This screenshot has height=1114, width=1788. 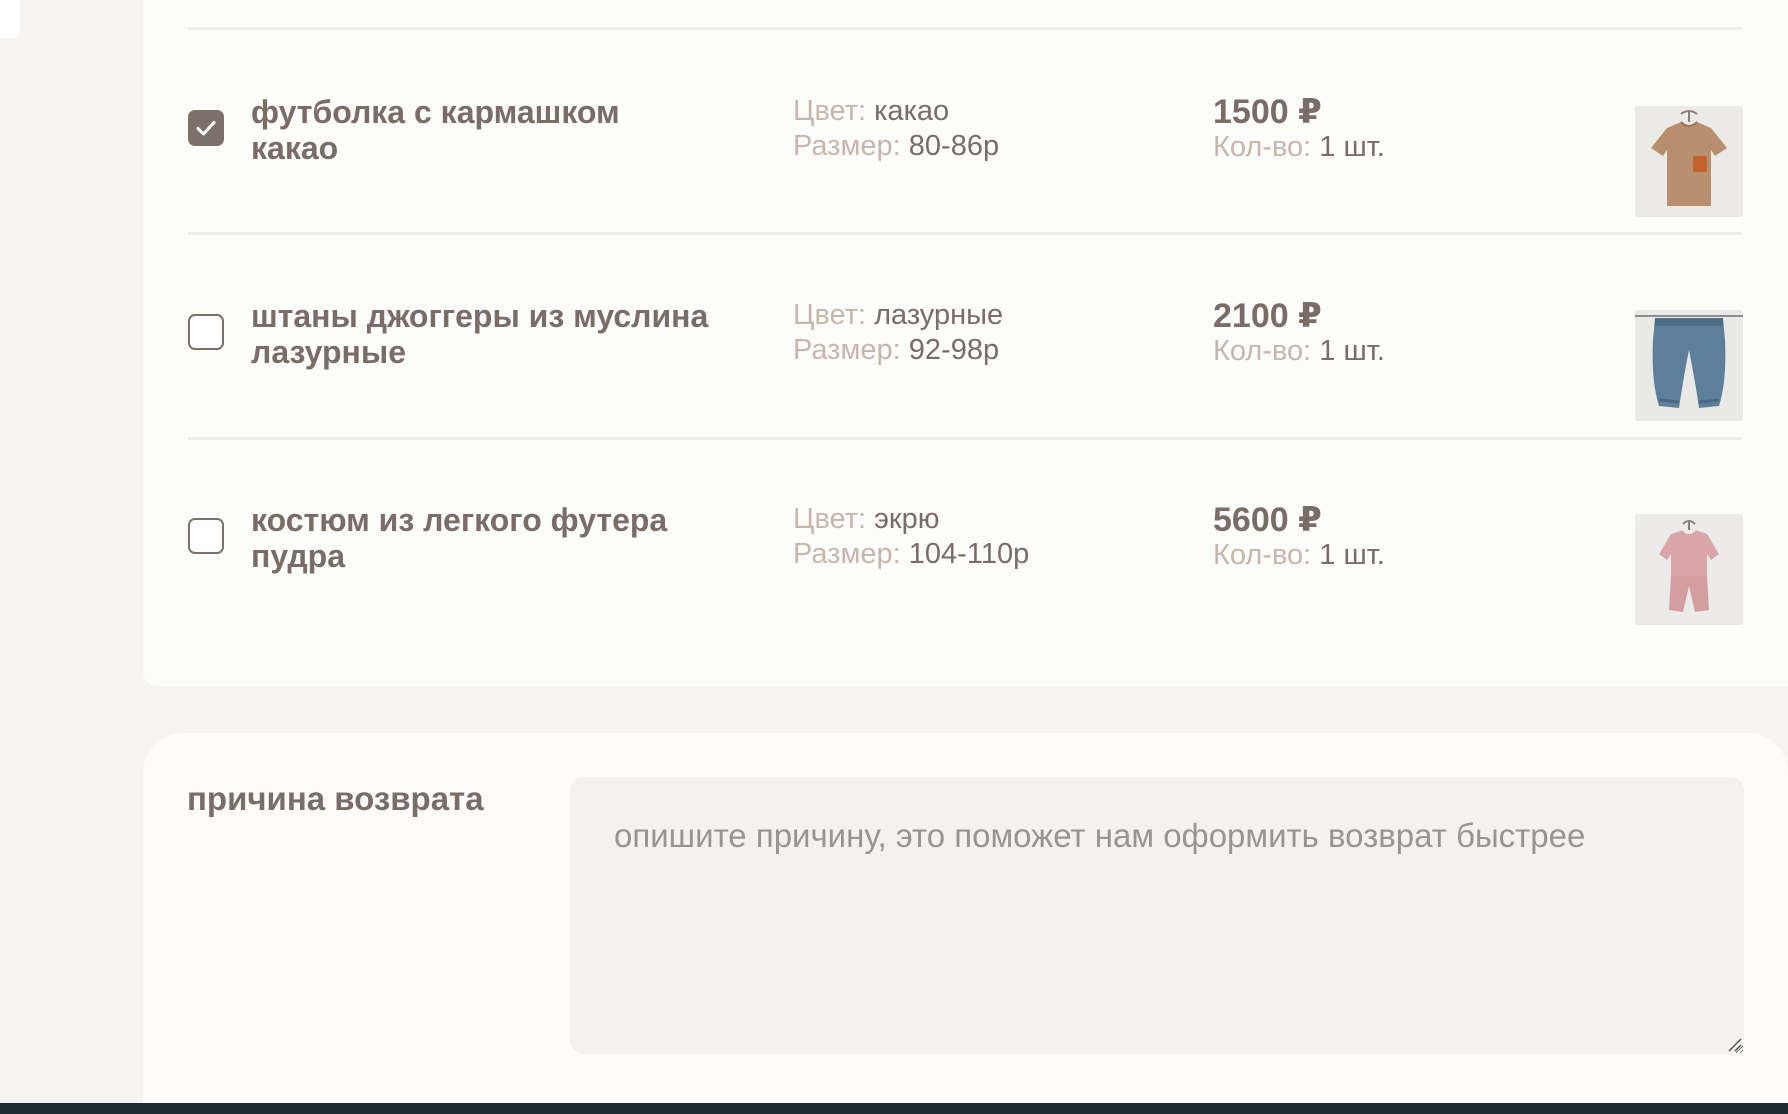 I want to click on size-value: 80-86р, so click(x=954, y=146).